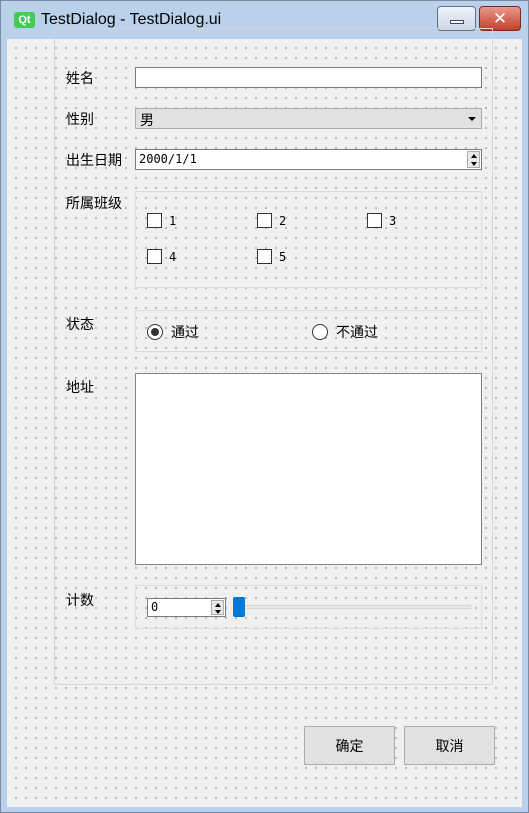  What do you see at coordinates (80, 388) in the screenshot?
I see `address-label: 地址` at bounding box center [80, 388].